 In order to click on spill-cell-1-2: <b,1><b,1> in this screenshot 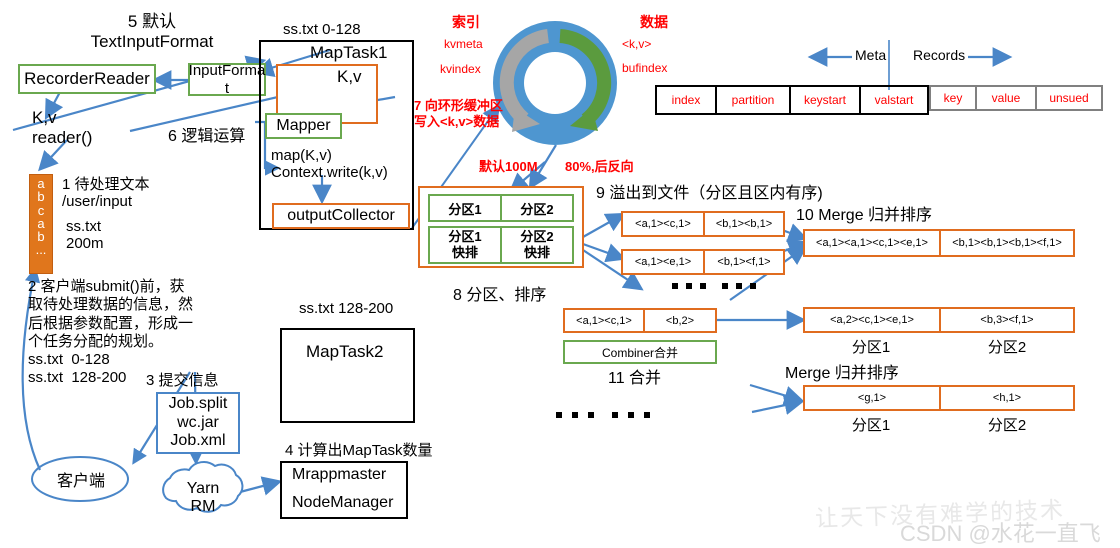, I will do `click(744, 224)`.